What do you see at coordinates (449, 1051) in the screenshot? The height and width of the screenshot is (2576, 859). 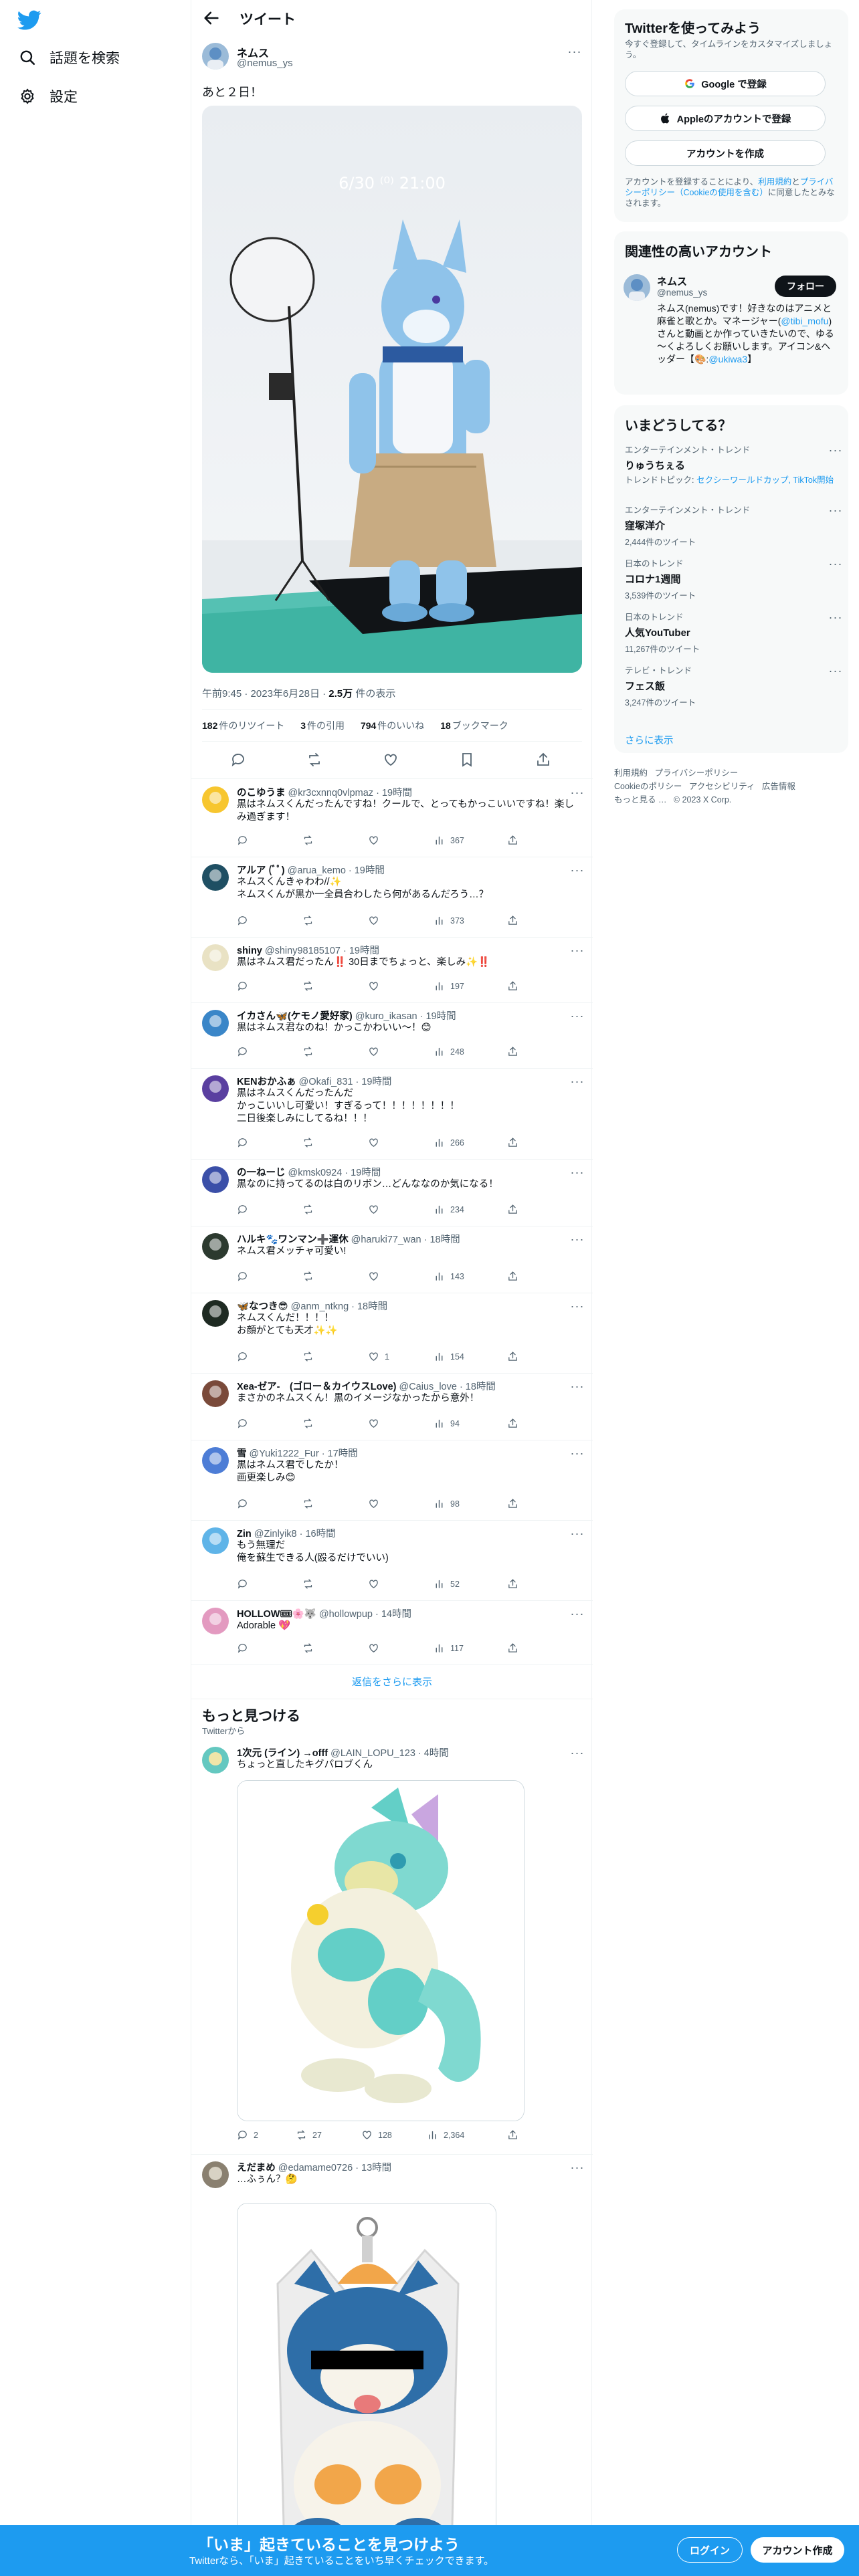 I see `views-action: 248` at bounding box center [449, 1051].